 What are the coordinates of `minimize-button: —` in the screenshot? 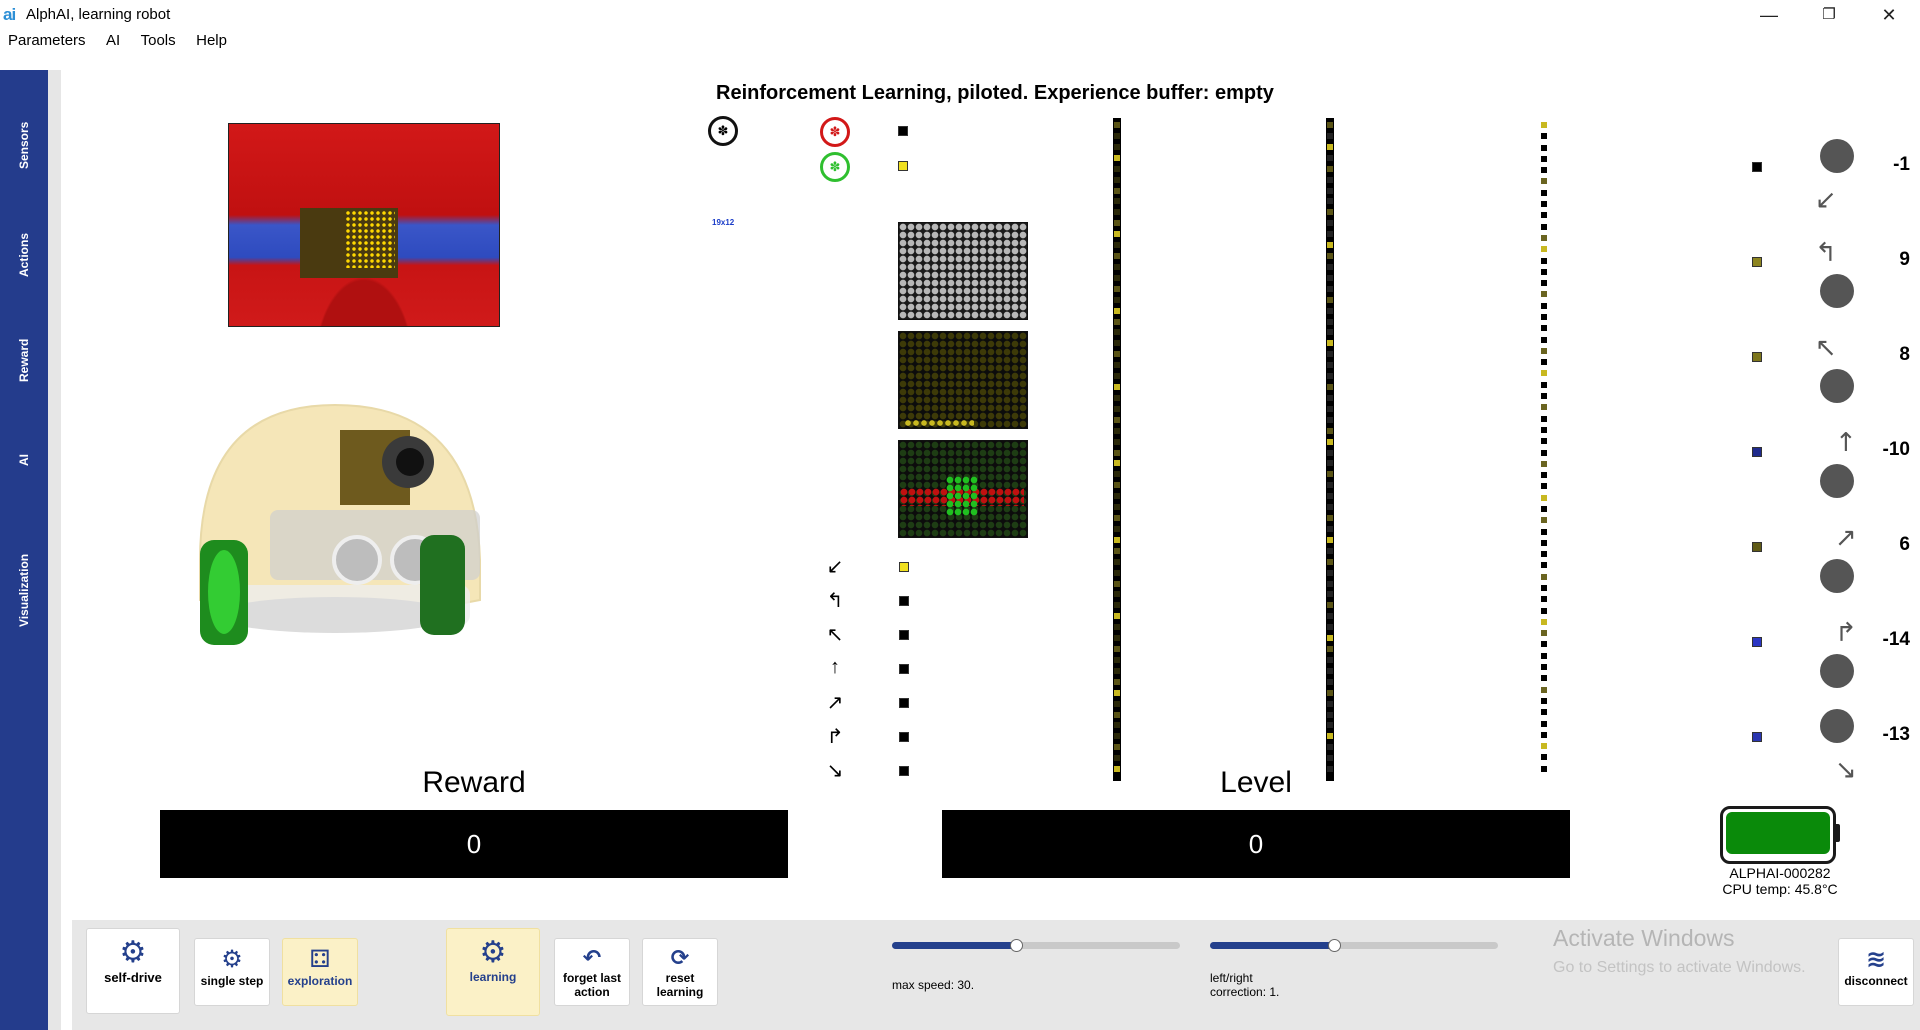 It's located at (1769, 15).